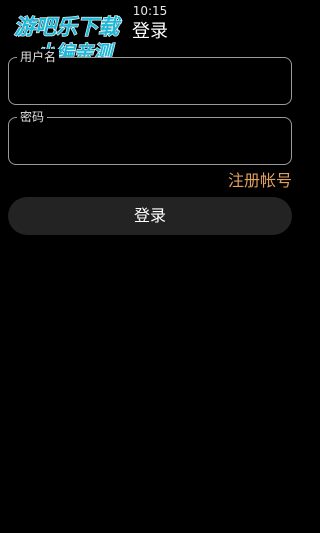 The image size is (320, 533). I want to click on username-label: 用户名, so click(38, 57).